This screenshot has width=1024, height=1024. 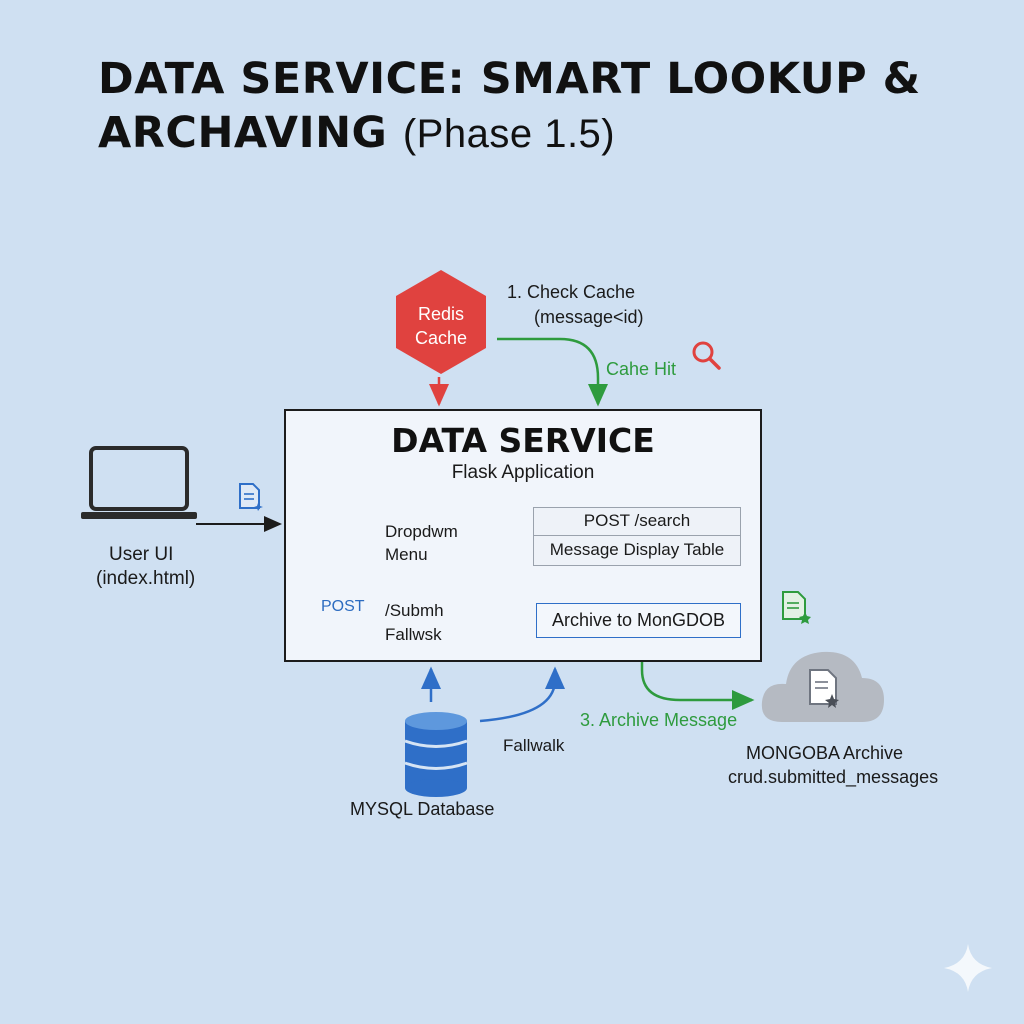 I want to click on cache-hit-label: Cahe Hit, so click(x=641, y=369).